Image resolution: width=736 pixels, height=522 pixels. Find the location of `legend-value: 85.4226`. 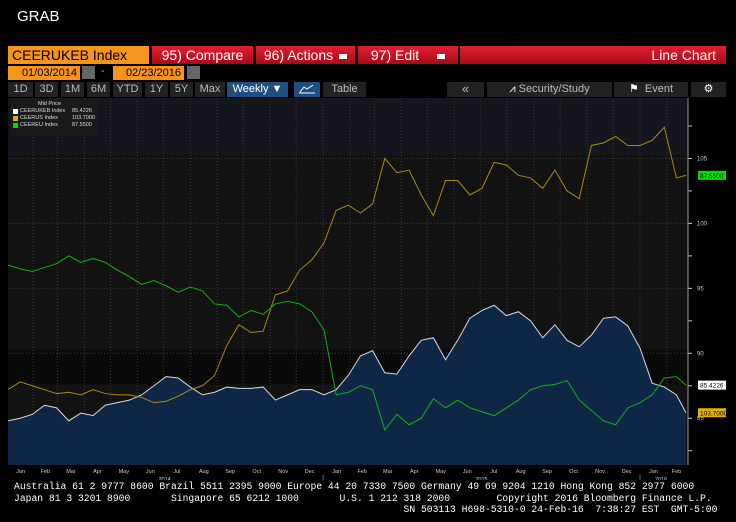

legend-value: 85.4226 is located at coordinates (82, 111).